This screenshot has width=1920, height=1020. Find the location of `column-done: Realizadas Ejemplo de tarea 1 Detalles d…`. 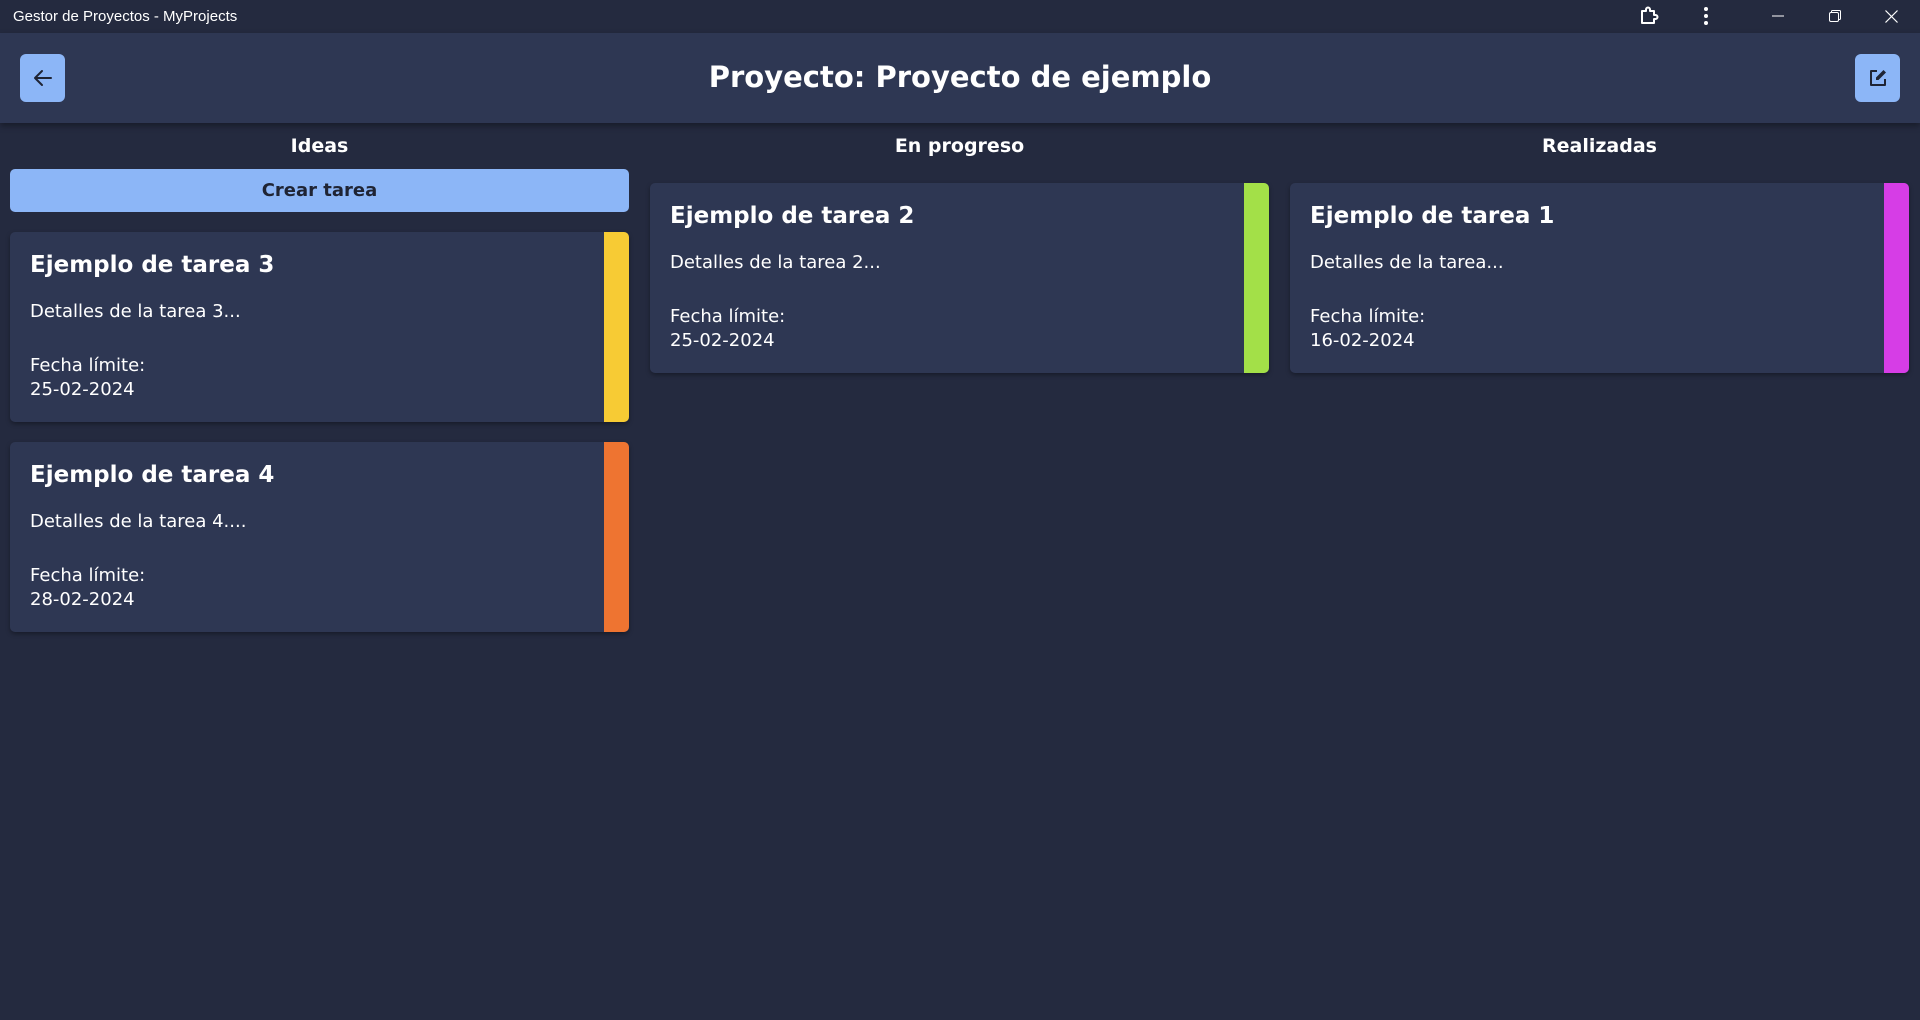

column-done: Realizadas Ejemplo de tarea 1 Detalles d… is located at coordinates (1599, 248).